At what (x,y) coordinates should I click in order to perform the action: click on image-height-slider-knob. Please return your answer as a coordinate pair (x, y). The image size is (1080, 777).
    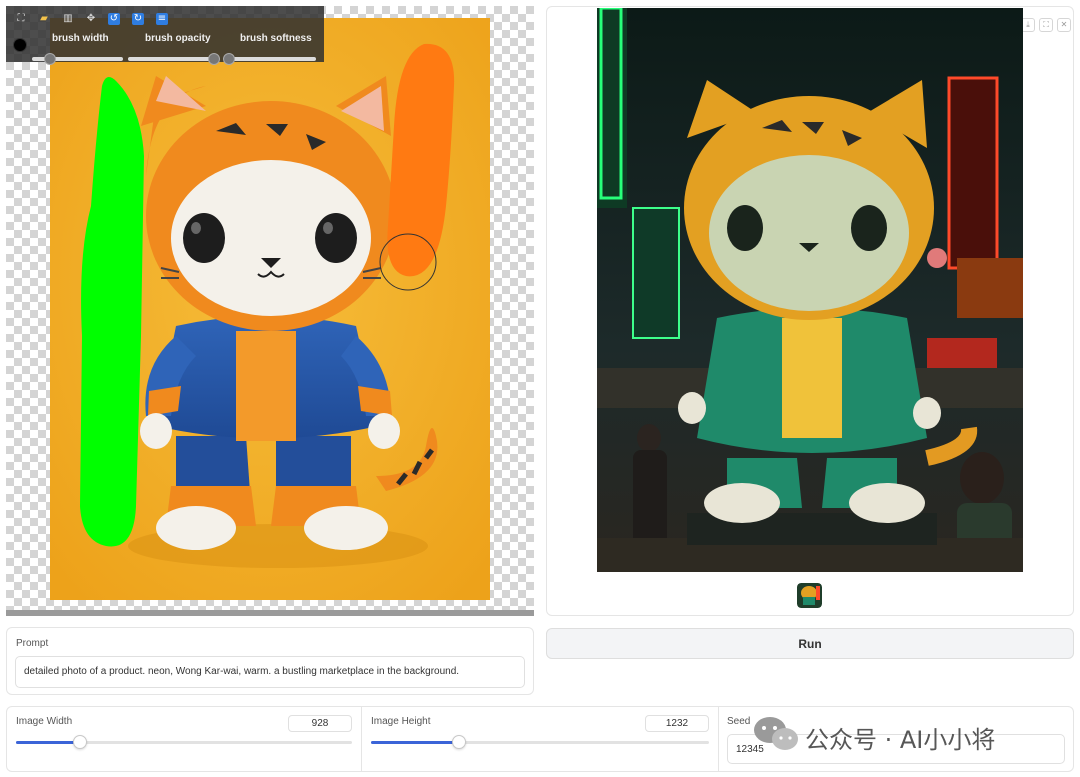
    Looking at the image, I should click on (458, 742).